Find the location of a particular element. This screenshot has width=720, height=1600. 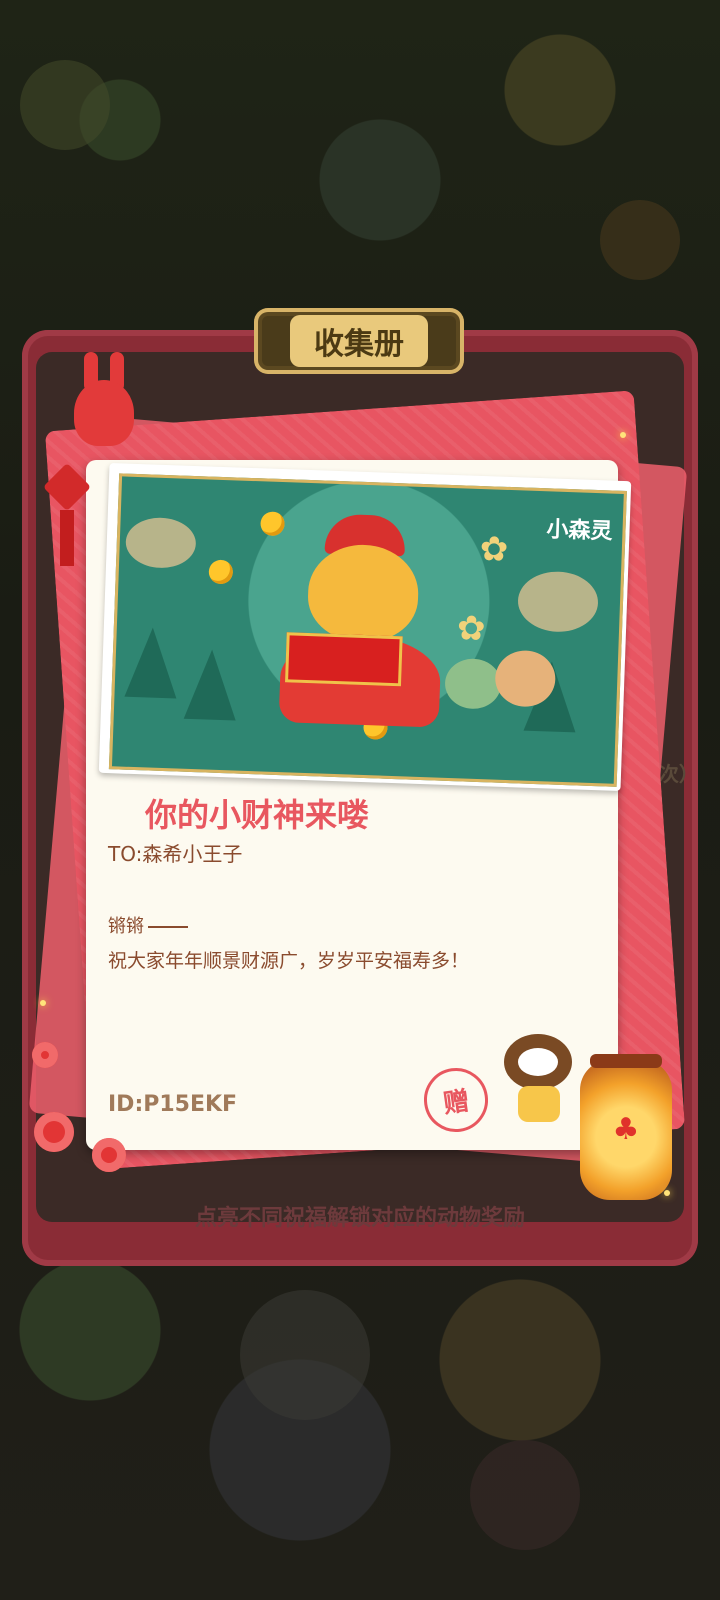

chinese-knot-icon is located at coordinates (67, 516).